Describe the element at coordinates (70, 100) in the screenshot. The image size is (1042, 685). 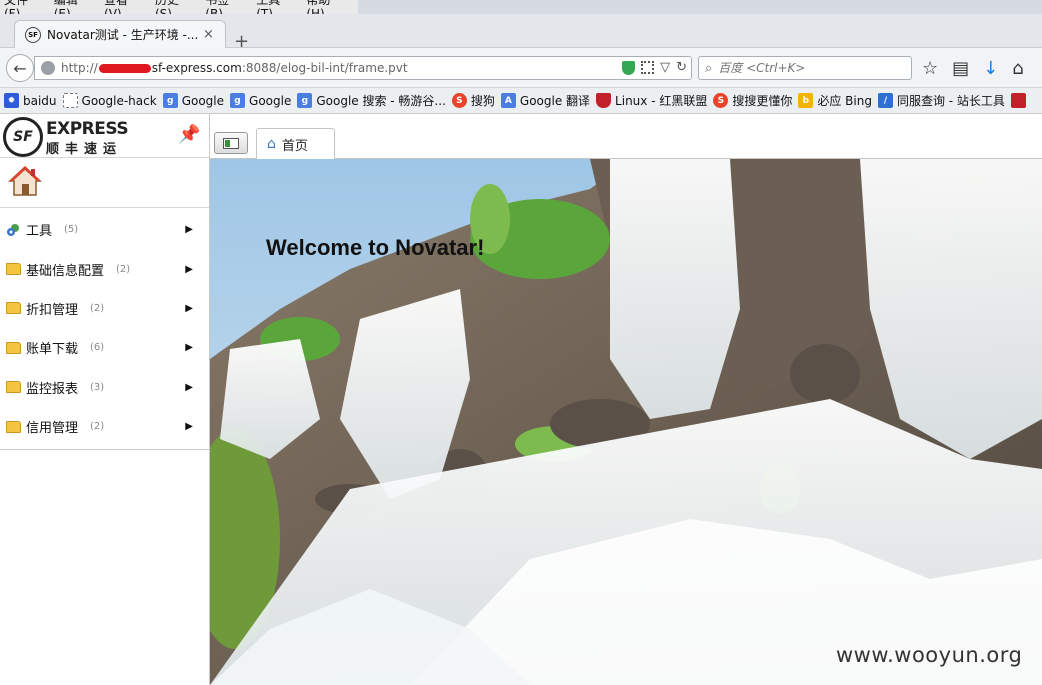
I see `blank-page-icon` at that location.